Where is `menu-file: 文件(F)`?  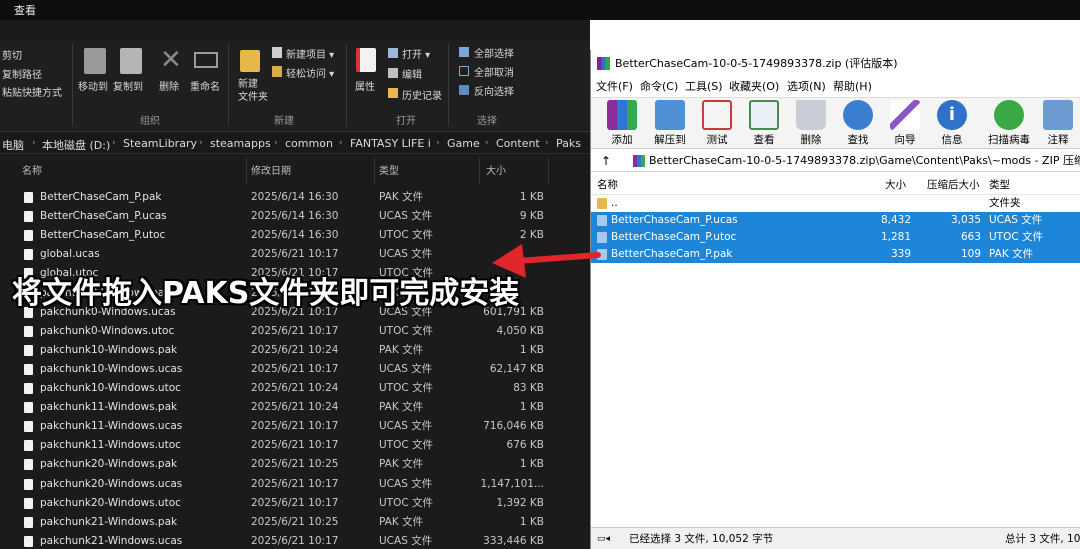
menu-file: 文件(F) is located at coordinates (614, 87).